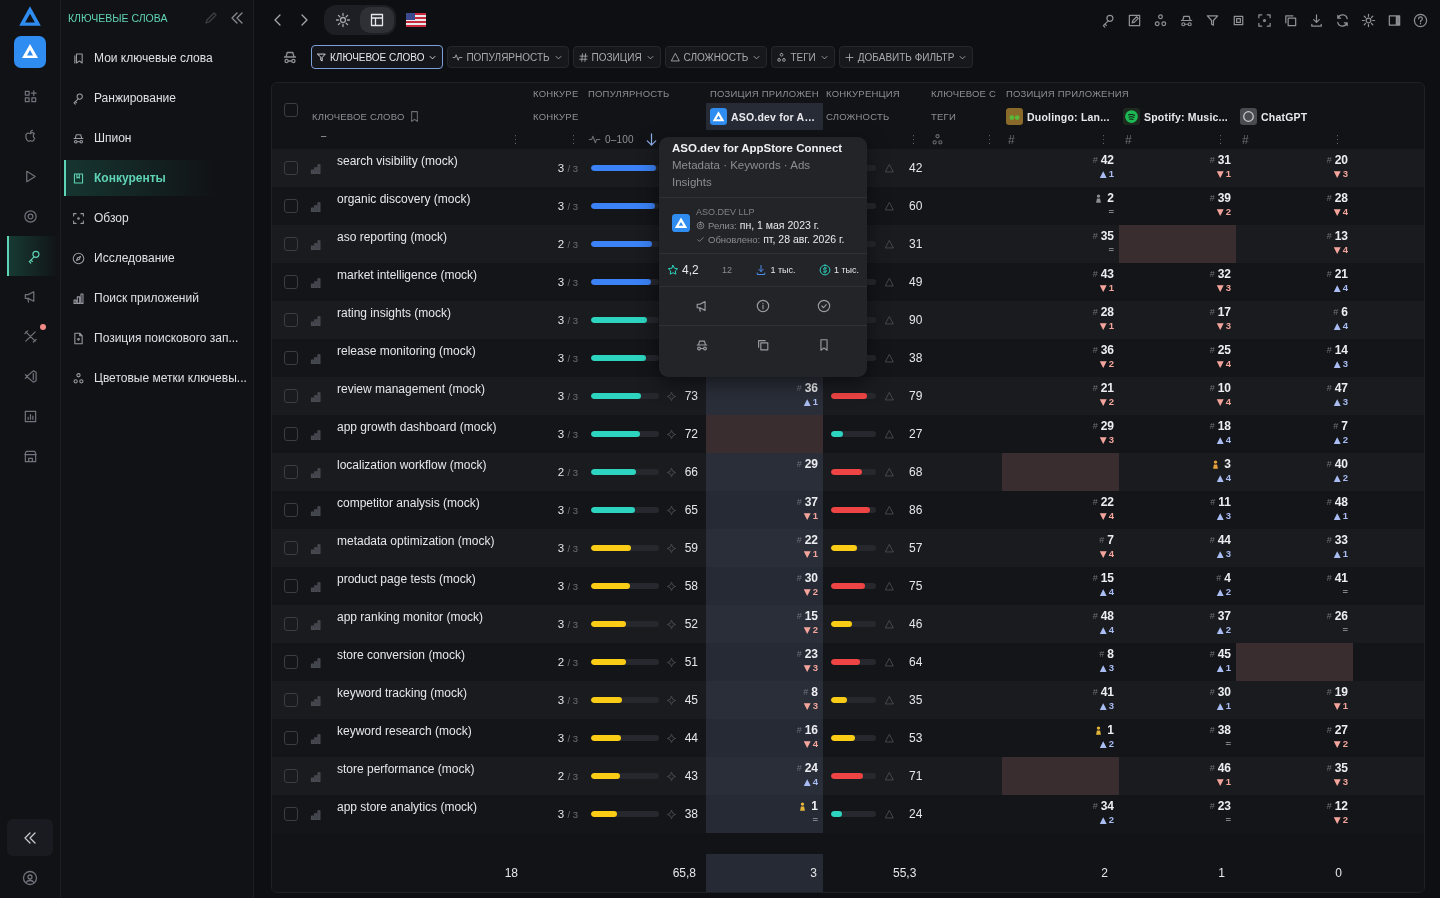  Describe the element at coordinates (1341, 274) in the screenshot. I see `rank-value: 21` at that location.